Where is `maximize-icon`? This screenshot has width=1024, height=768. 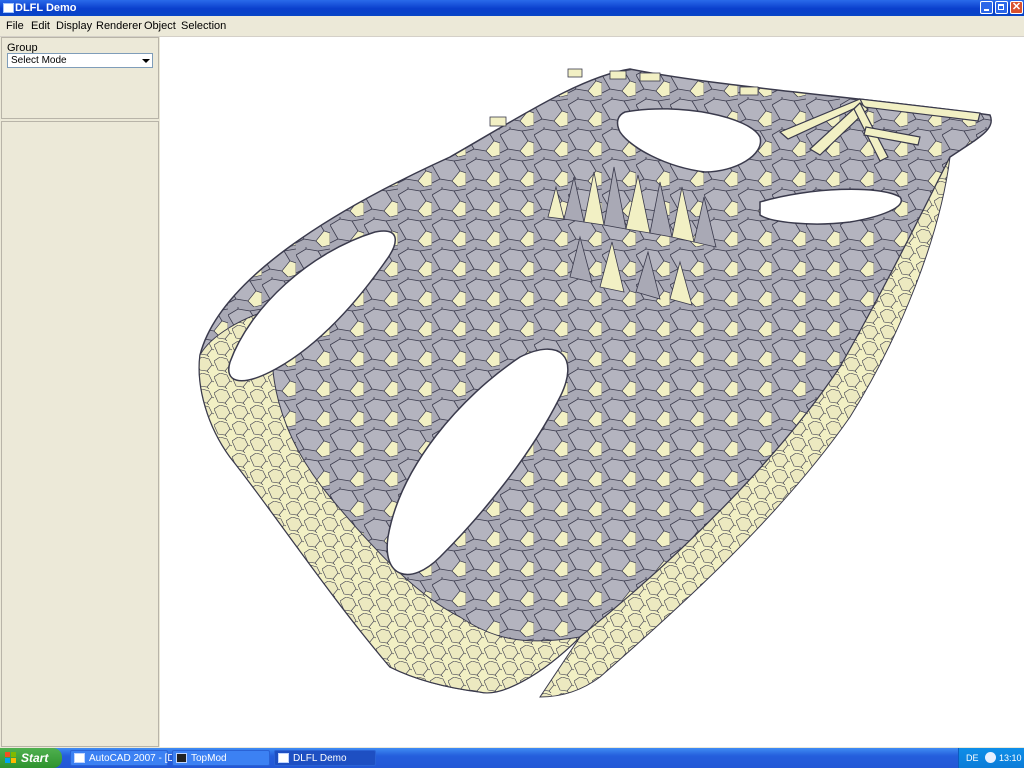 maximize-icon is located at coordinates (1001, 7).